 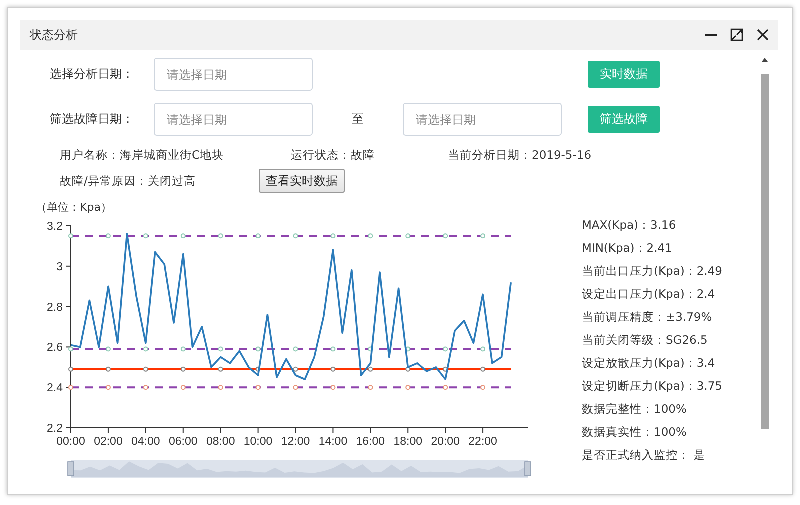 I want to click on info-text: 当前分析日期：2019-5-16, so click(x=519, y=155).